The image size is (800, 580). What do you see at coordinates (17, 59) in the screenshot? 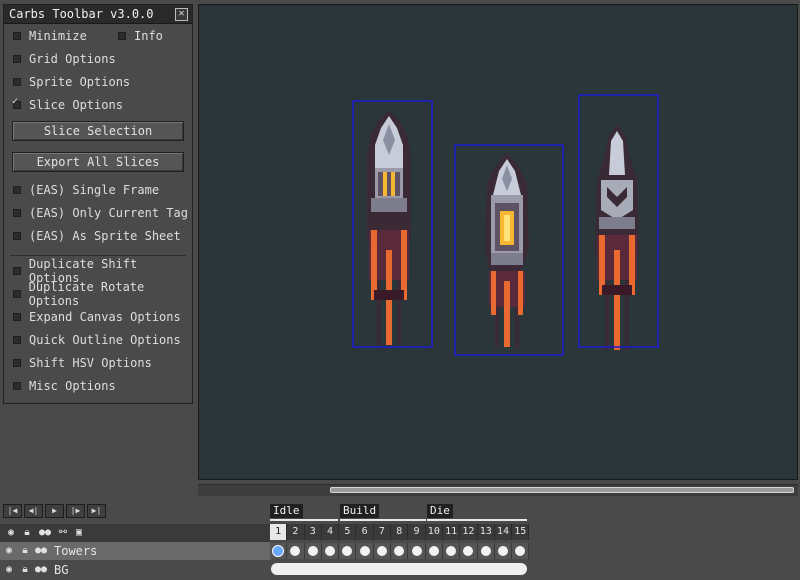
I see `grid-options-checkbox` at bounding box center [17, 59].